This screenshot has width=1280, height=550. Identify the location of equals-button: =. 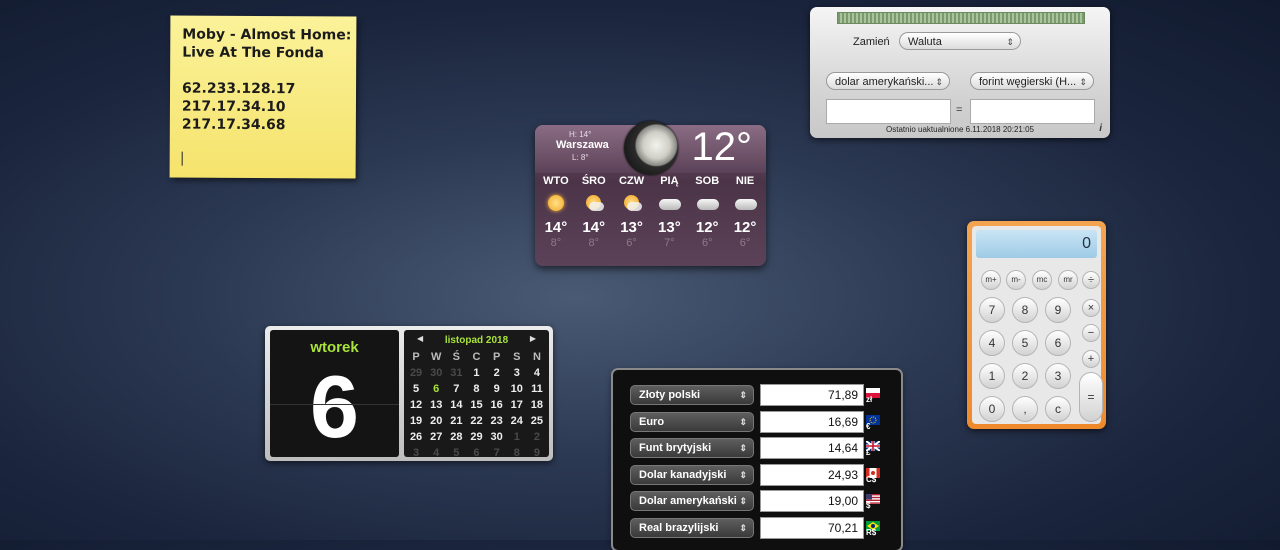
(1091, 397).